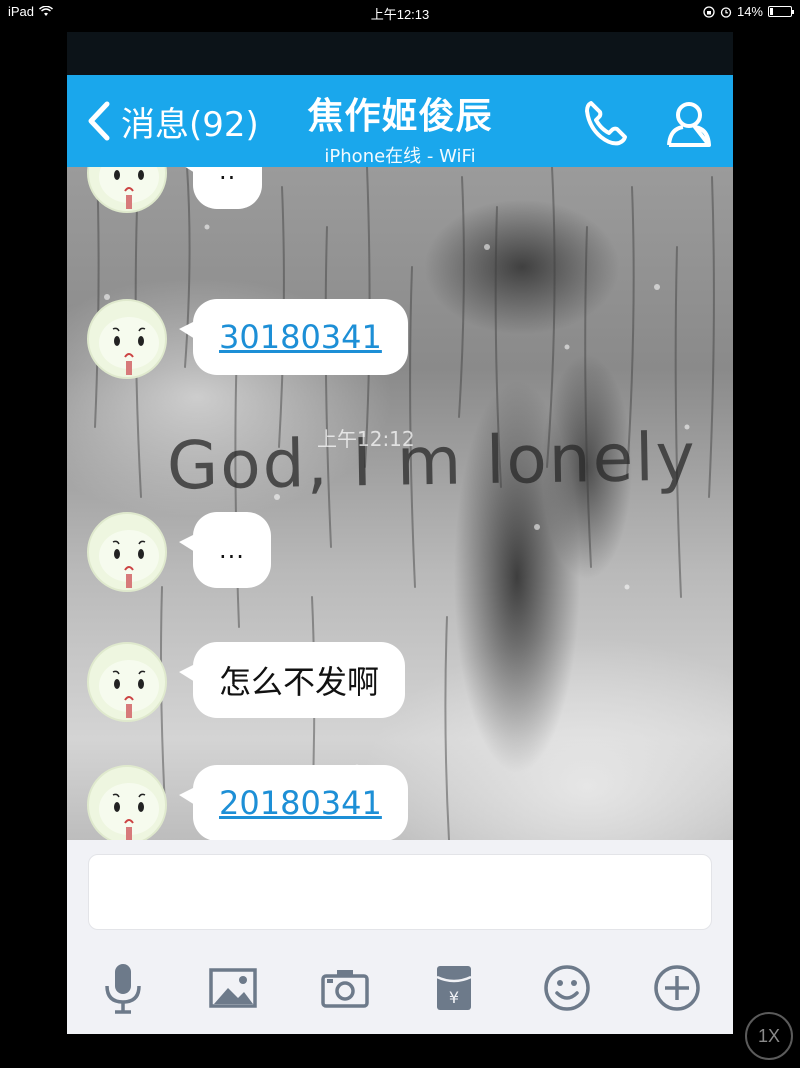 Image resolution: width=800 pixels, height=1068 pixels. I want to click on emoji-icon, so click(567, 988).